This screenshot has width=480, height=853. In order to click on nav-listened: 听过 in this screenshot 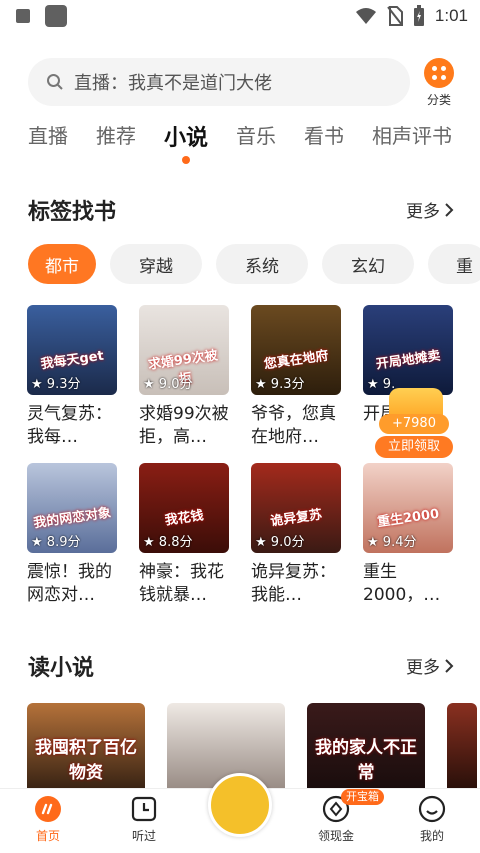, I will do `click(144, 819)`.